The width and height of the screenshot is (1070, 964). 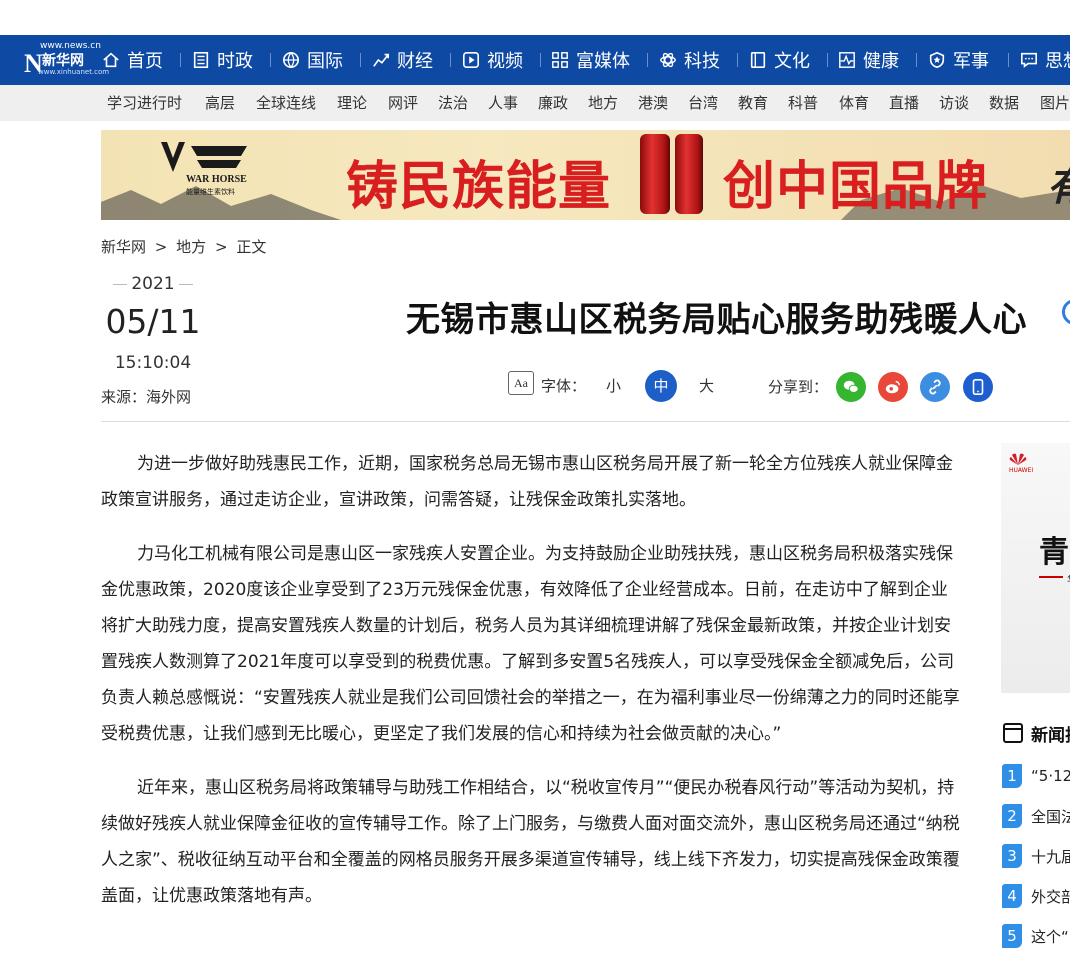 What do you see at coordinates (1057, 61) in the screenshot?
I see `nav-label: 思想` at bounding box center [1057, 61].